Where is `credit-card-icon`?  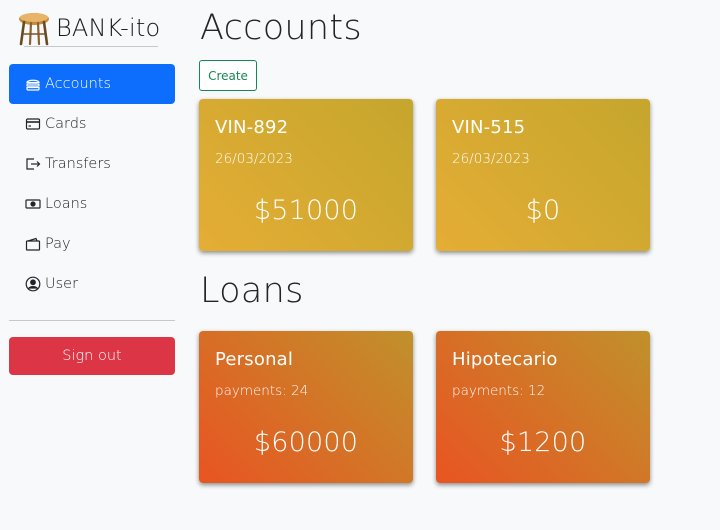 credit-card-icon is located at coordinates (33, 124).